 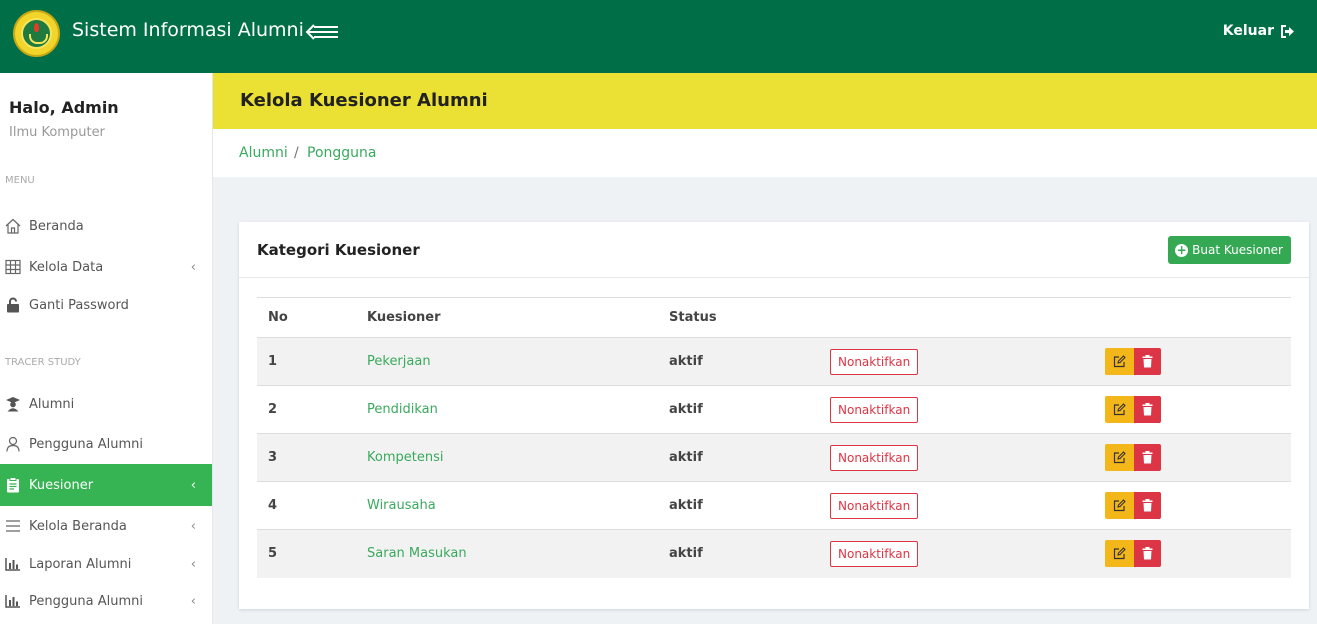 What do you see at coordinates (61, 485) in the screenshot?
I see `sidebar-item-label: Kuesioner` at bounding box center [61, 485].